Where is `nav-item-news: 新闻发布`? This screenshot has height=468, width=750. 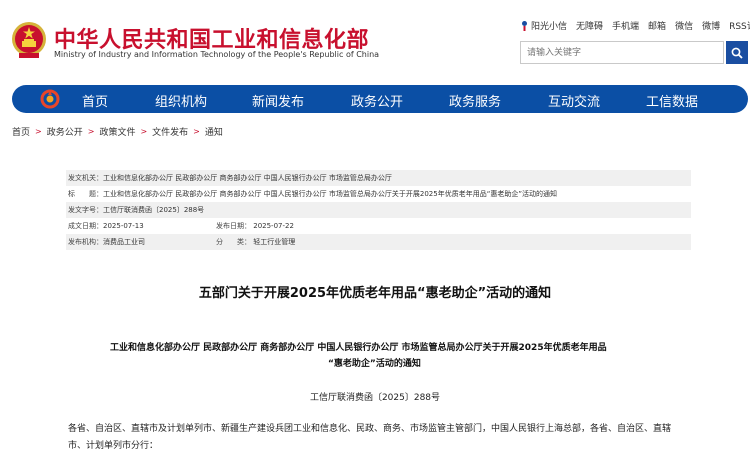
nav-item-news: 新闻发布 is located at coordinates (278, 100).